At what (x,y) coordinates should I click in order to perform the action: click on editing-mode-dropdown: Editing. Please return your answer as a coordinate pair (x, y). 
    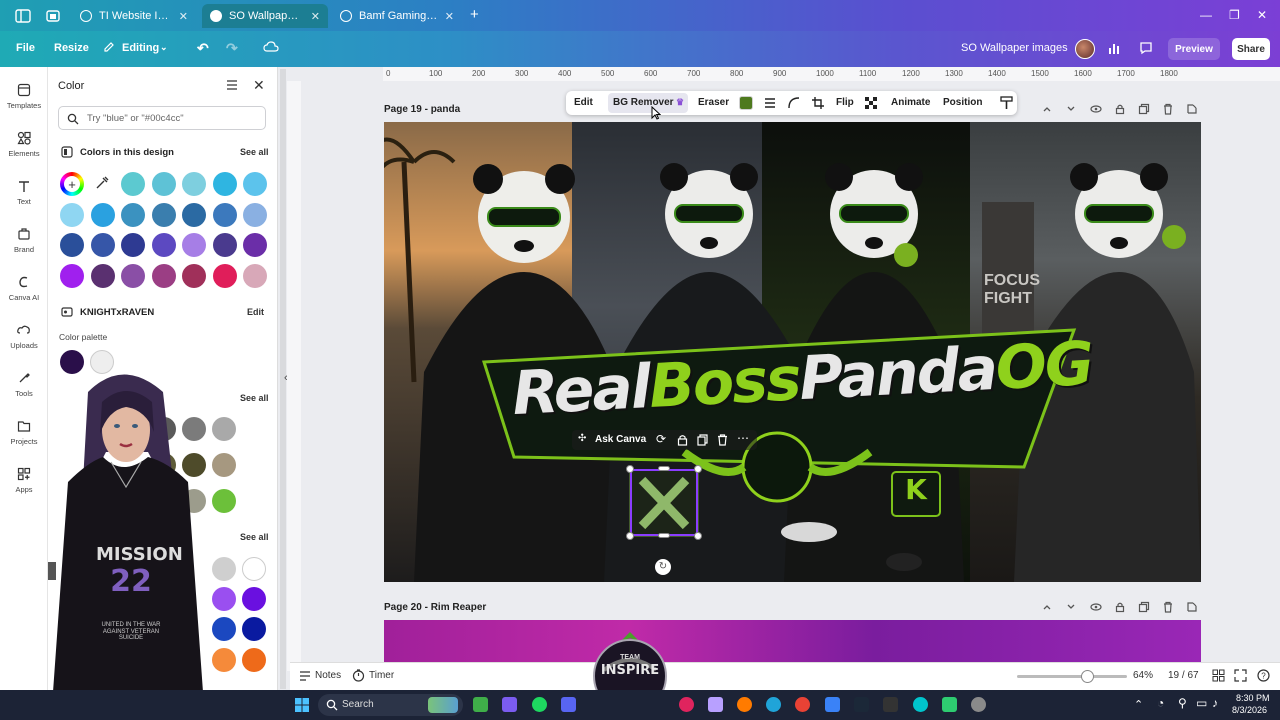
    Looking at the image, I should click on (140, 48).